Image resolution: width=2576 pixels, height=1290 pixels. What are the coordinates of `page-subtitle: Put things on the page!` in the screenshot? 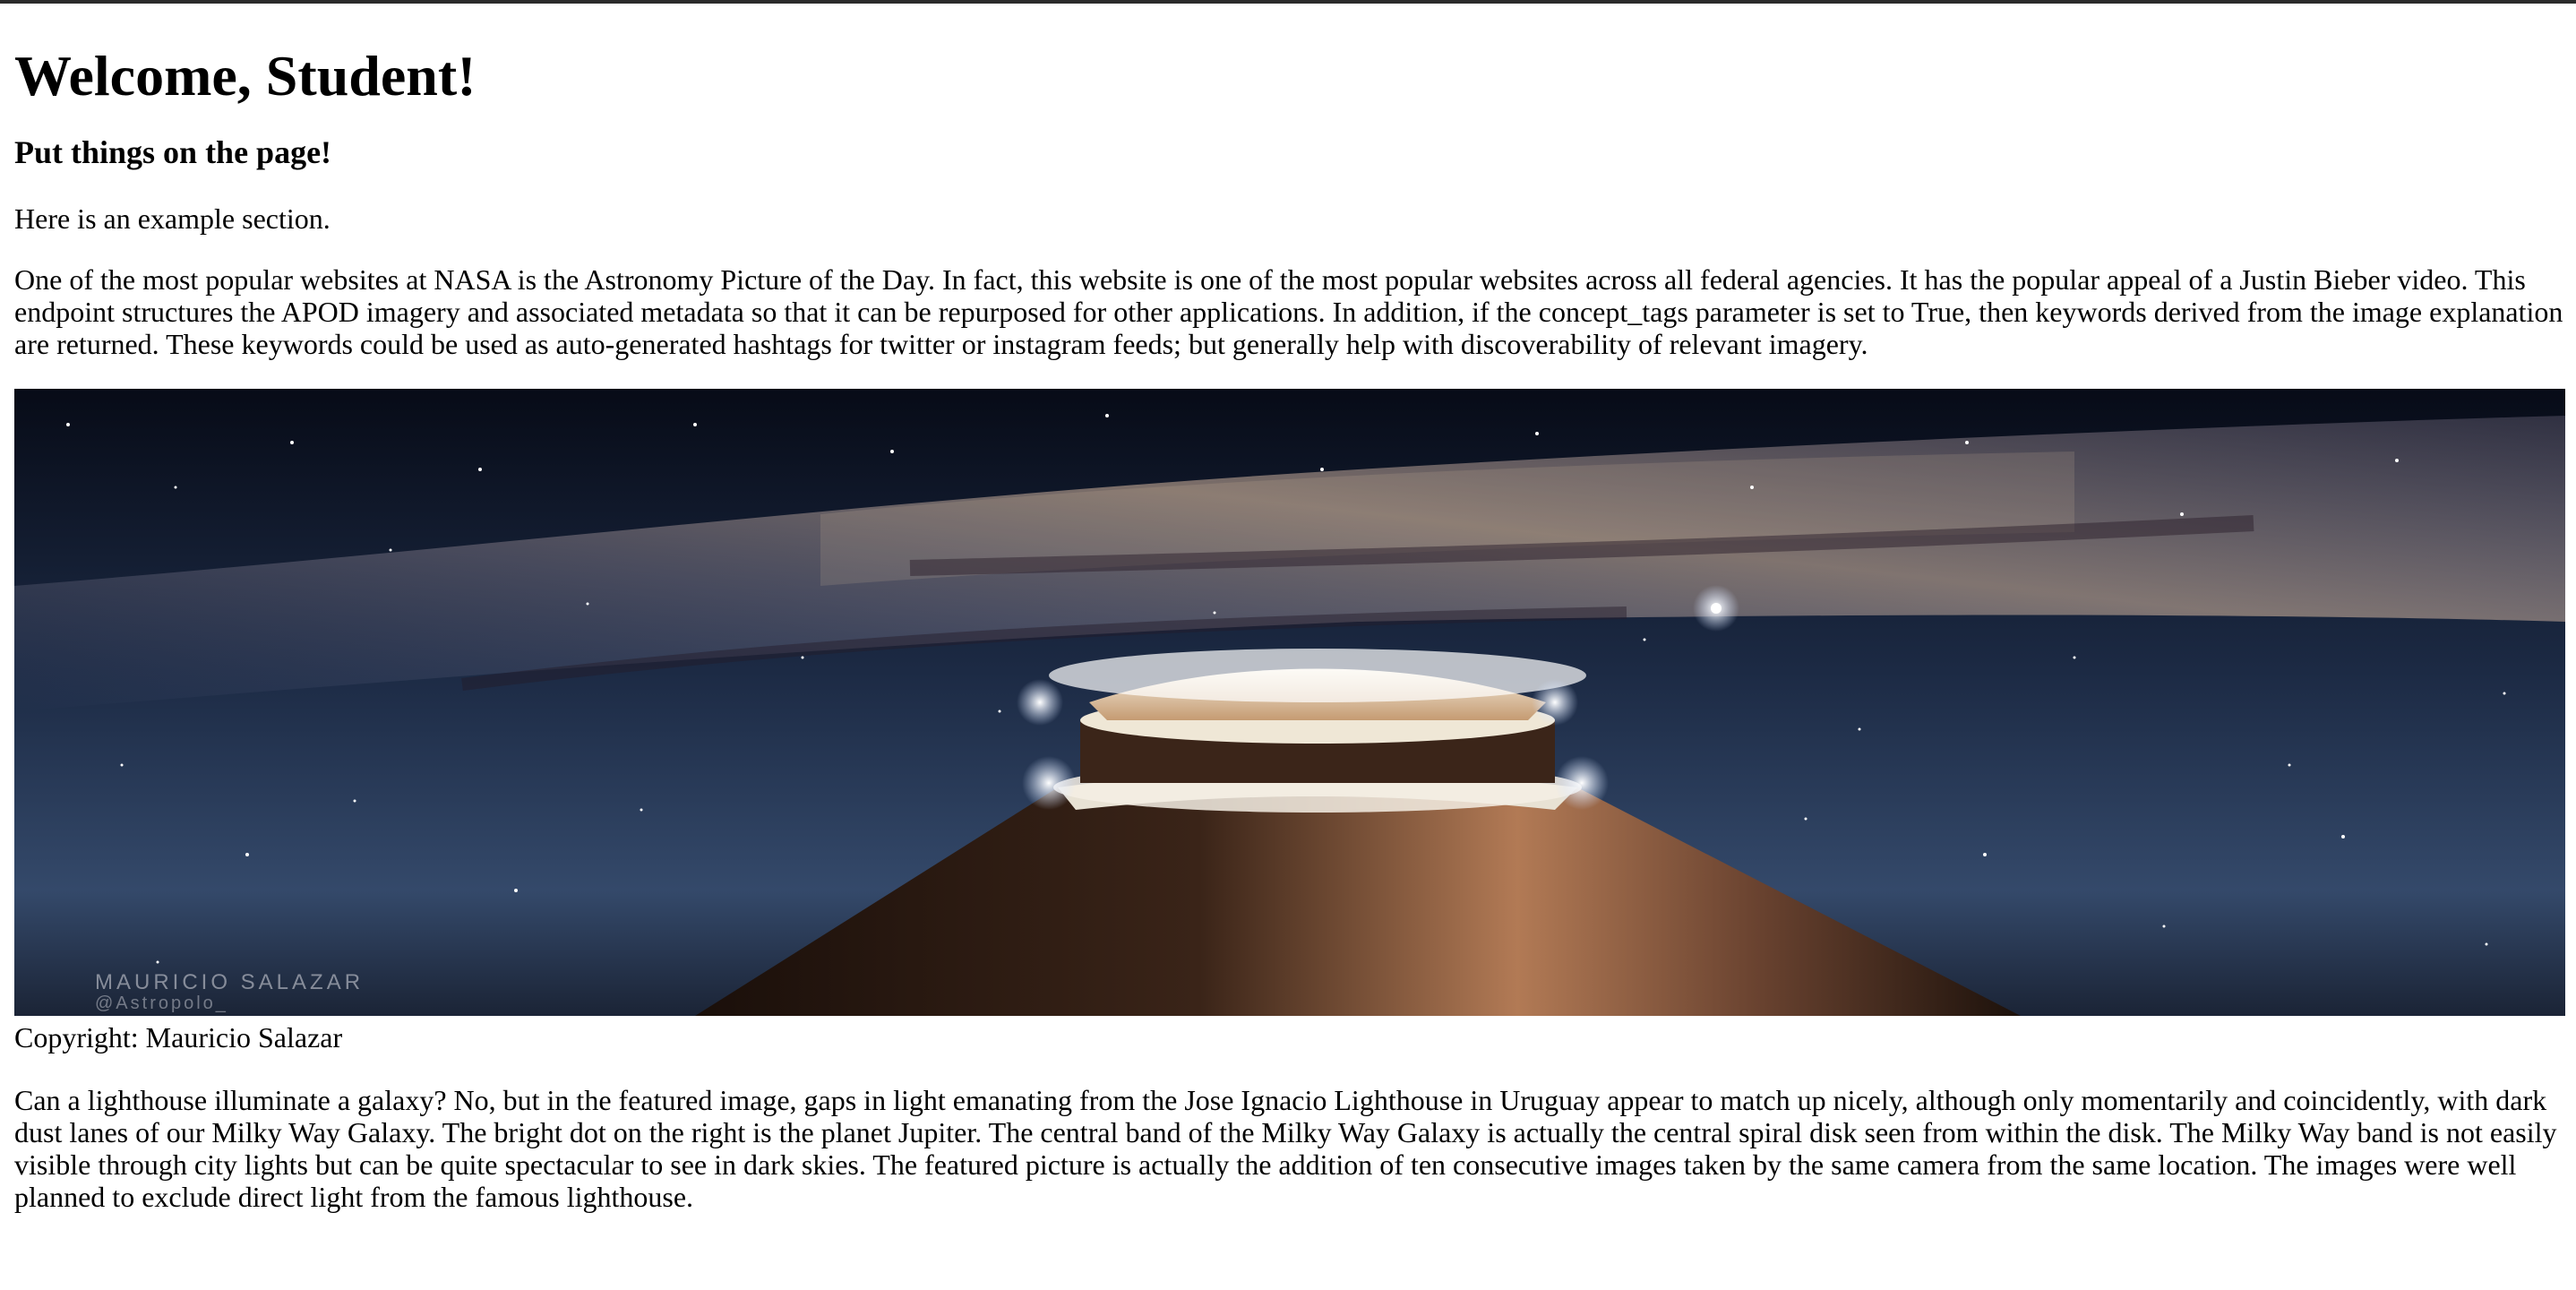 It's located at (173, 152).